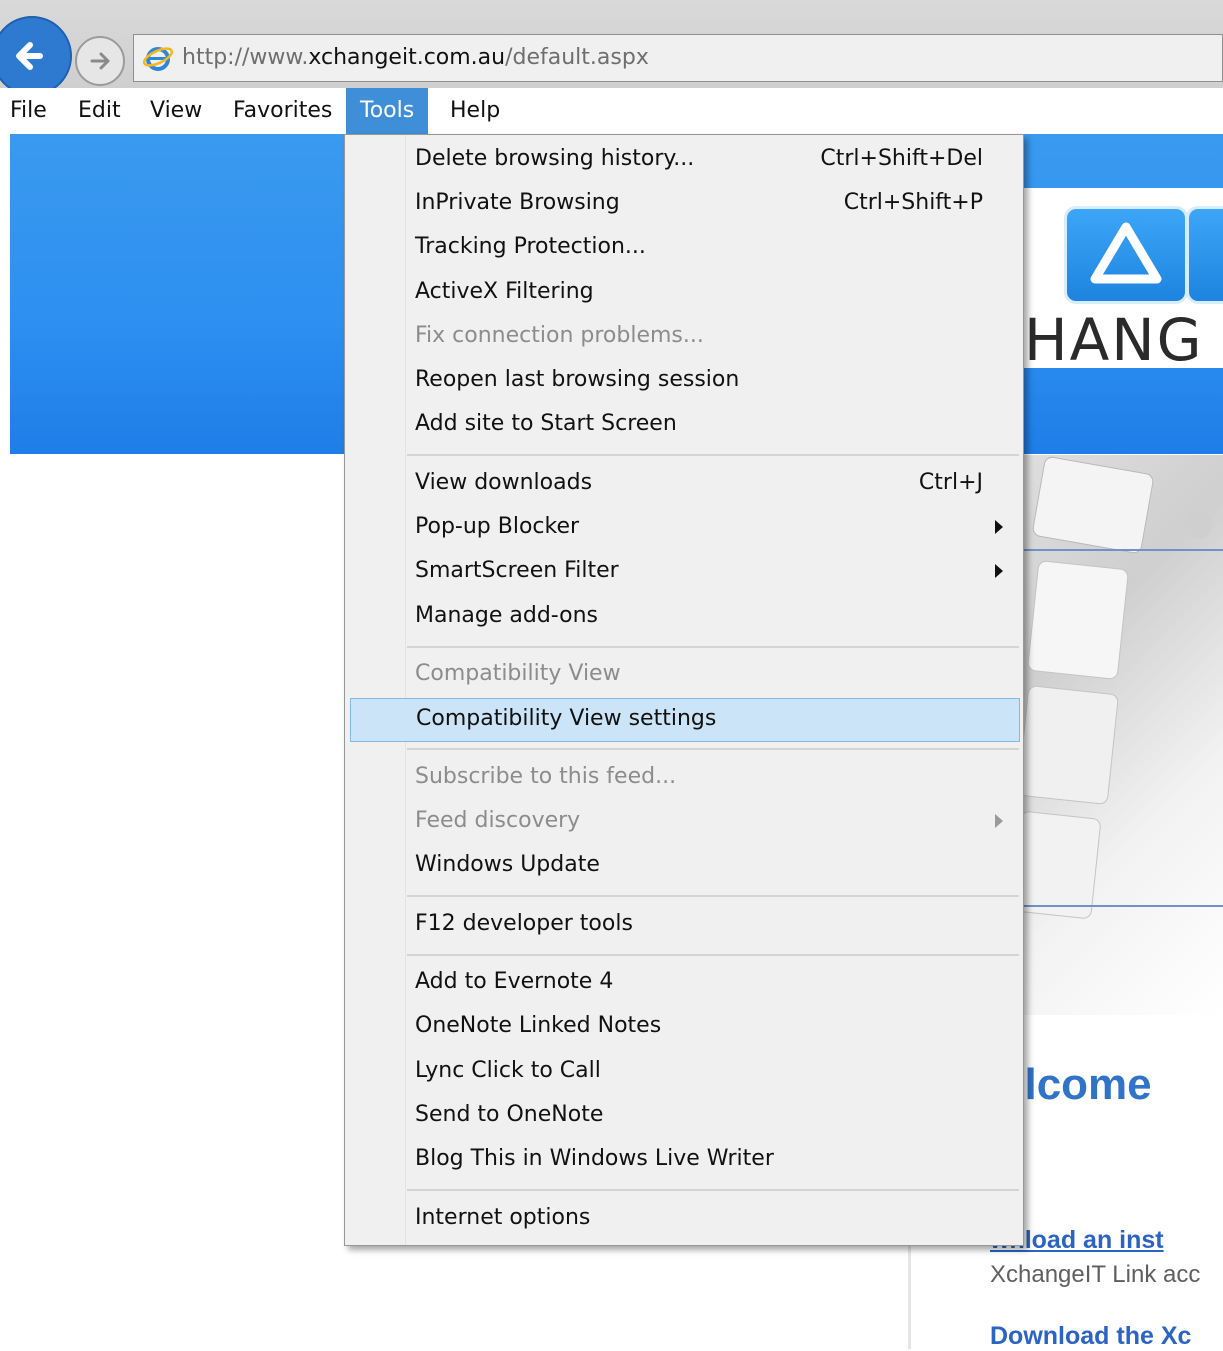 The width and height of the screenshot is (1223, 1351). I want to click on menu-item-add-to-evernote: Add to Evernote 4, so click(684, 983).